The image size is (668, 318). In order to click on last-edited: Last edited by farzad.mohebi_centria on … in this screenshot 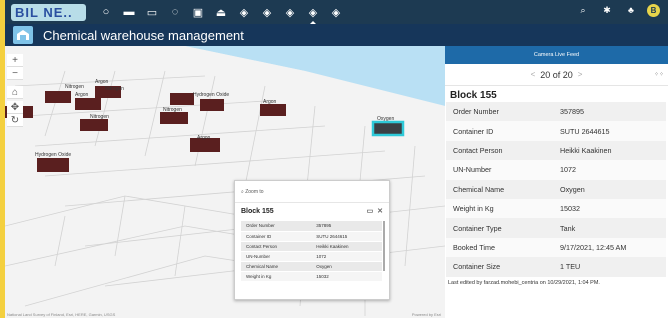, I will do `click(524, 282)`.